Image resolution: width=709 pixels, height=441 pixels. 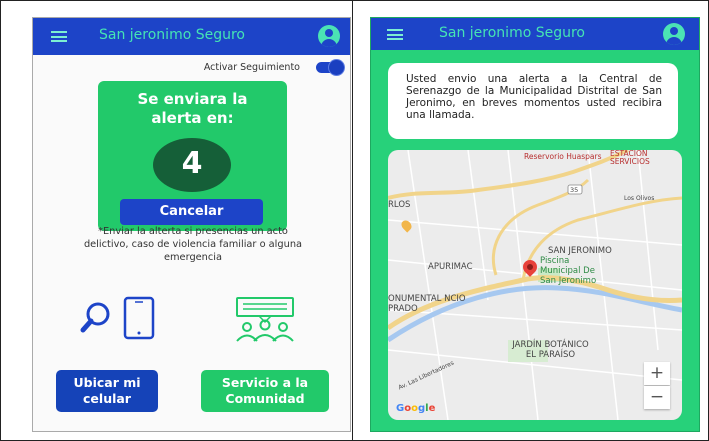 I want to click on map-label-estacion: ESTACIÓN SERVICIOS, so click(x=630, y=158).